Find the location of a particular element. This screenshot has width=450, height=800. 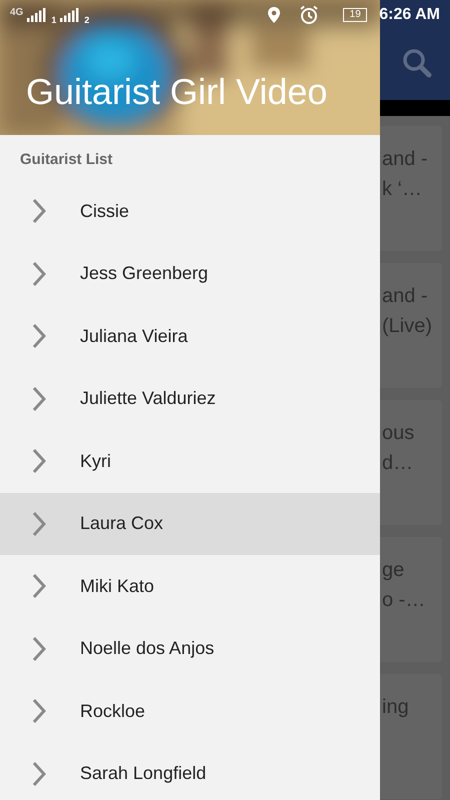

section-header: Guitarist List is located at coordinates (66, 160).